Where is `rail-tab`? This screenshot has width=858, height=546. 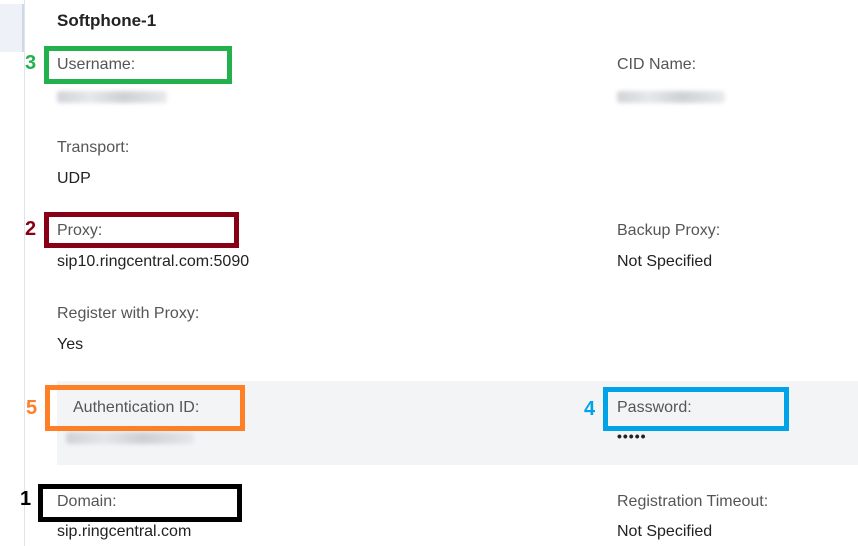 rail-tab is located at coordinates (12, 28).